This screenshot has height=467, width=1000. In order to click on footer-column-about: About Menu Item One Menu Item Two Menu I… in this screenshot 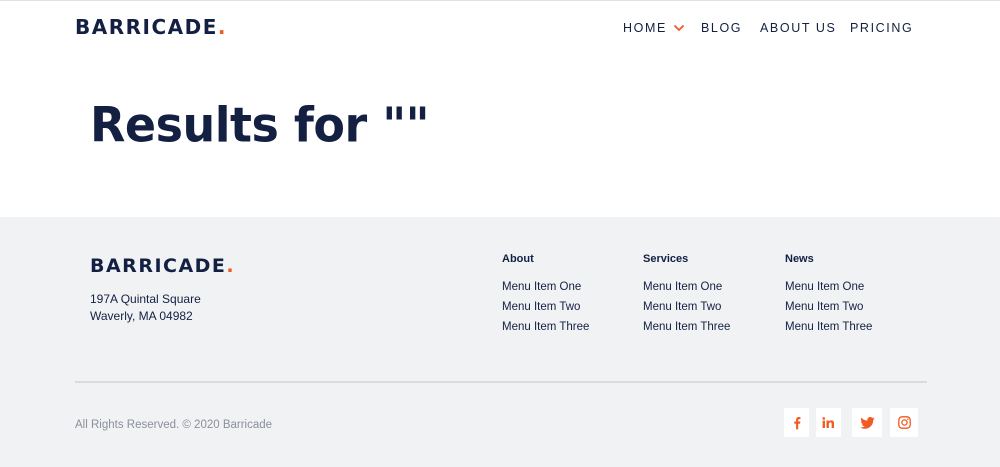, I will do `click(545, 296)`.